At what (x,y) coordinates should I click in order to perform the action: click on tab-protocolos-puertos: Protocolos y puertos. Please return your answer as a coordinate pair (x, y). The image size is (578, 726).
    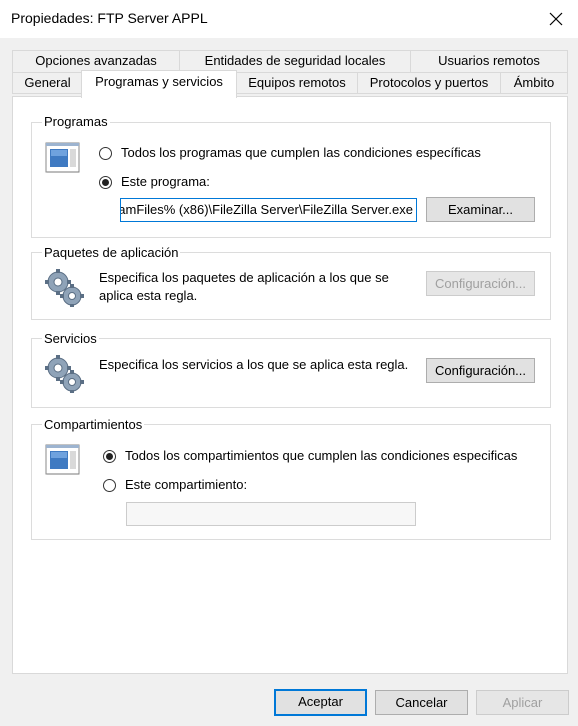
    Looking at the image, I should click on (429, 83).